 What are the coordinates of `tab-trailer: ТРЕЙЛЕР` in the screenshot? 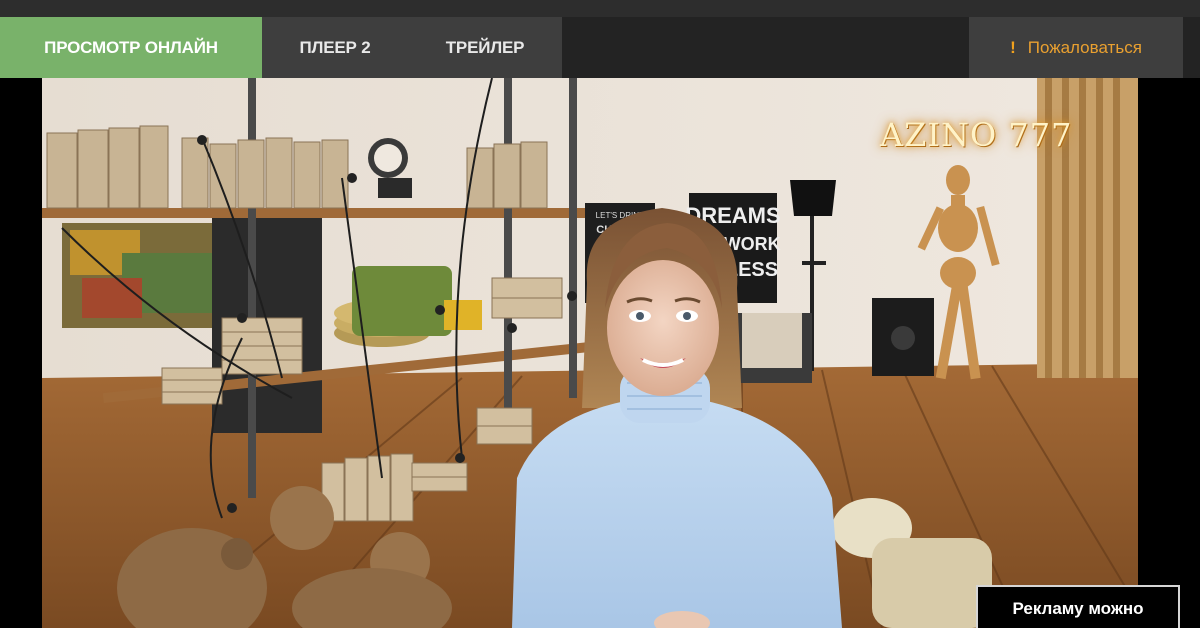 It's located at (485, 47).